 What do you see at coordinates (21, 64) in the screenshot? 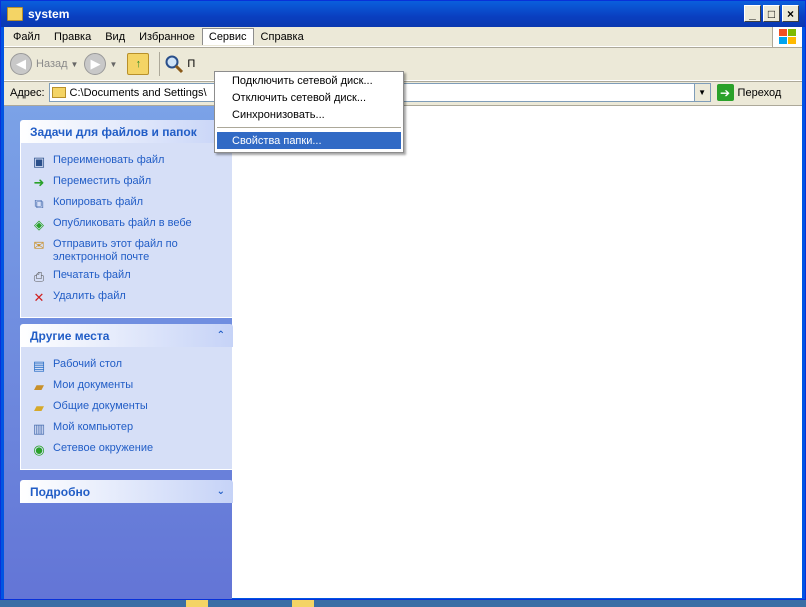
I see `back-arrow-icon: ◀` at bounding box center [21, 64].